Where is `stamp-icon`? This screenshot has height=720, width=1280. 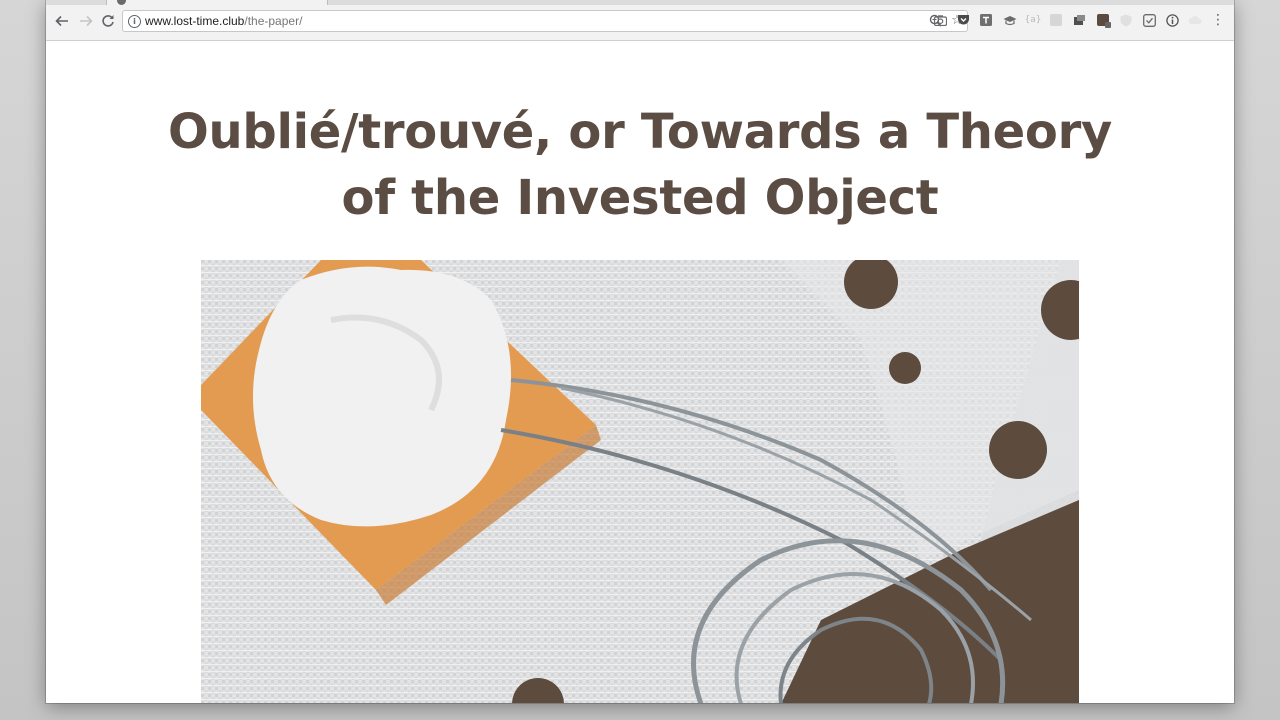
stamp-icon is located at coordinates (1079, 20).